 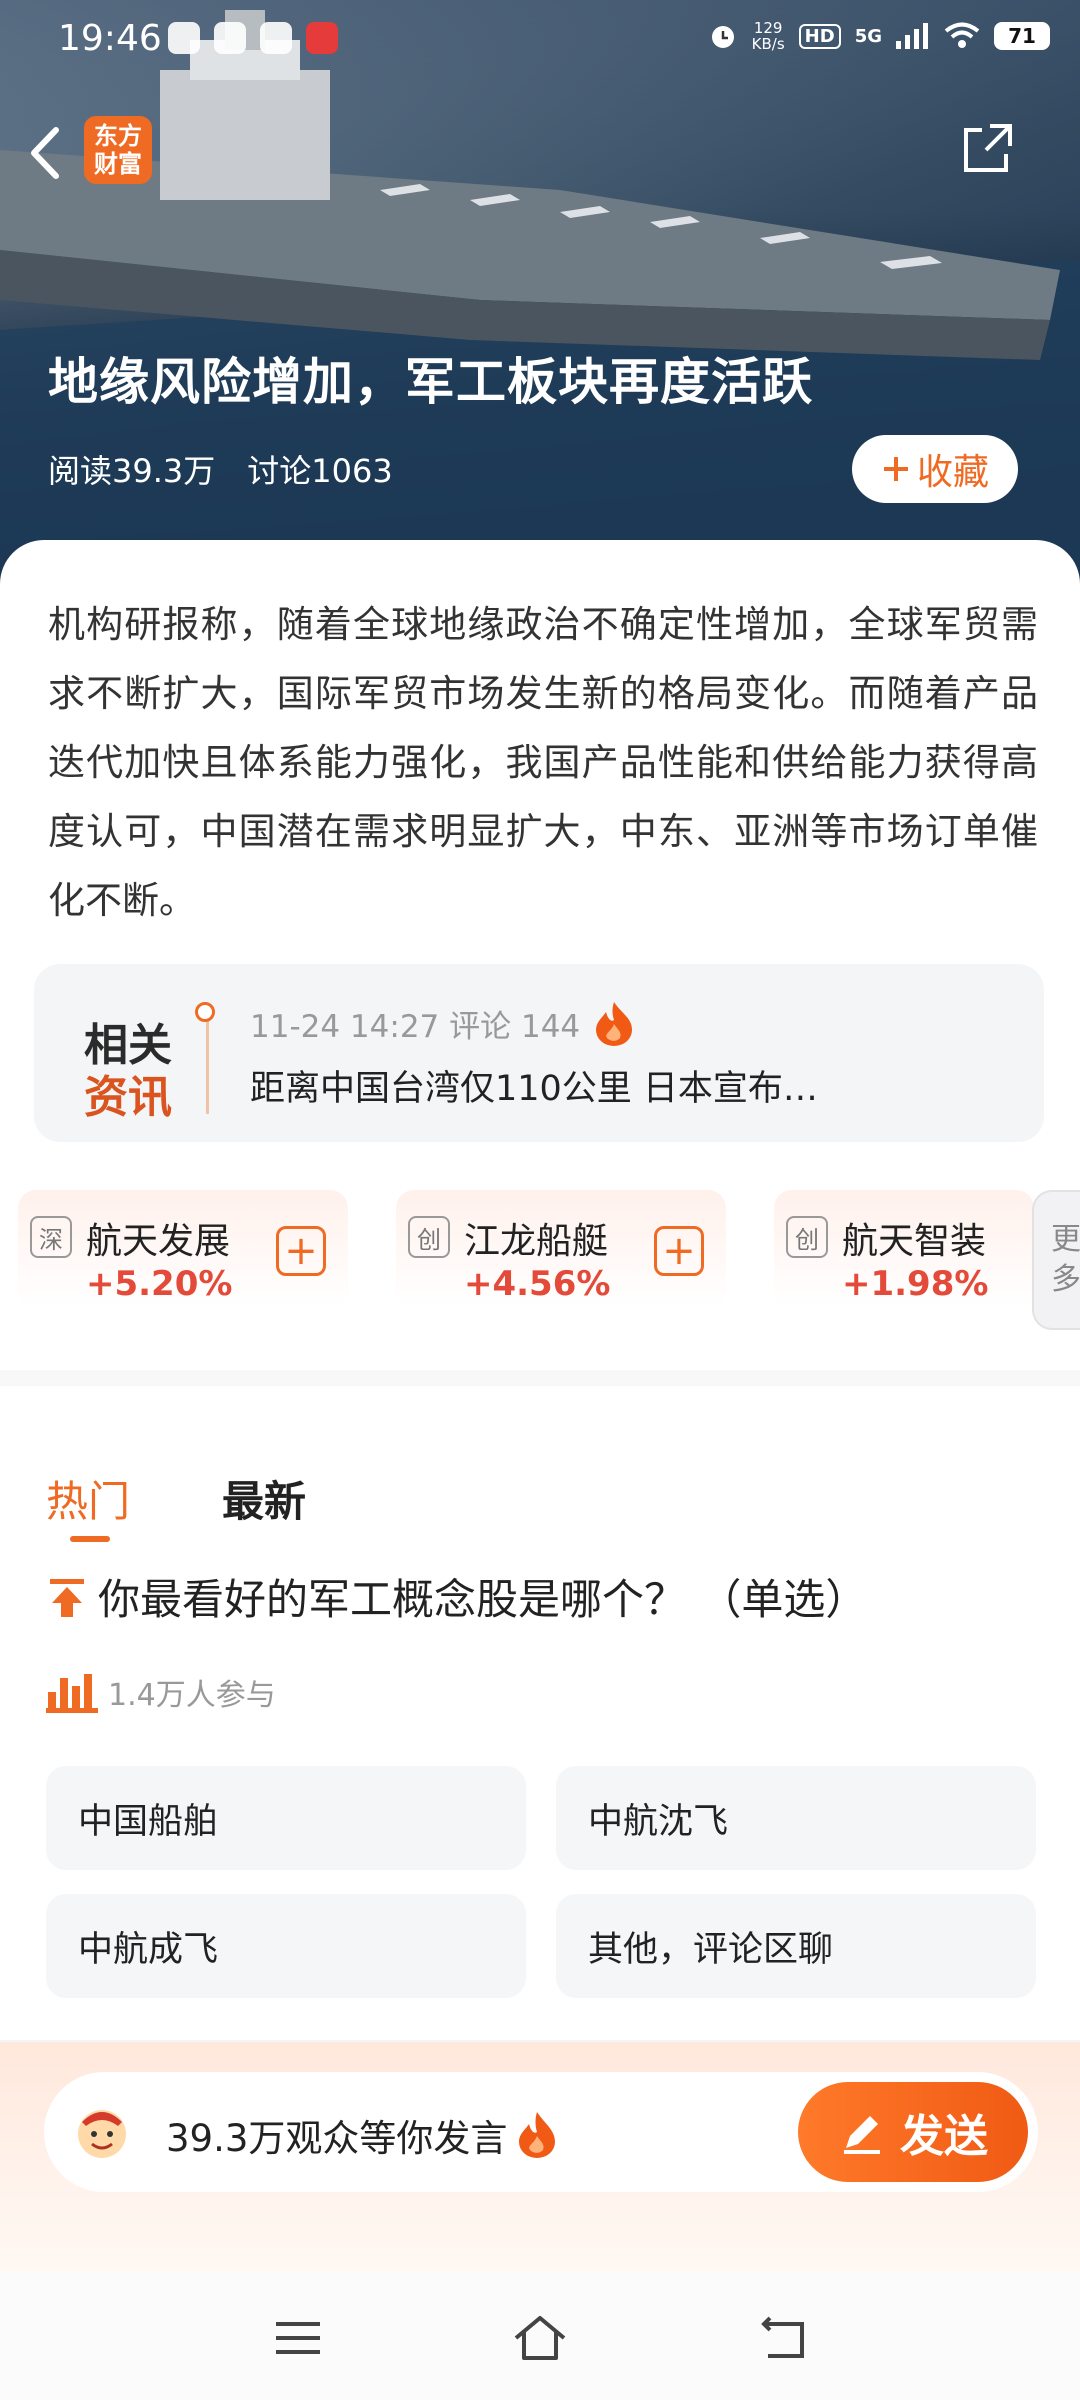 What do you see at coordinates (253, 38) in the screenshot?
I see `notification-icons` at bounding box center [253, 38].